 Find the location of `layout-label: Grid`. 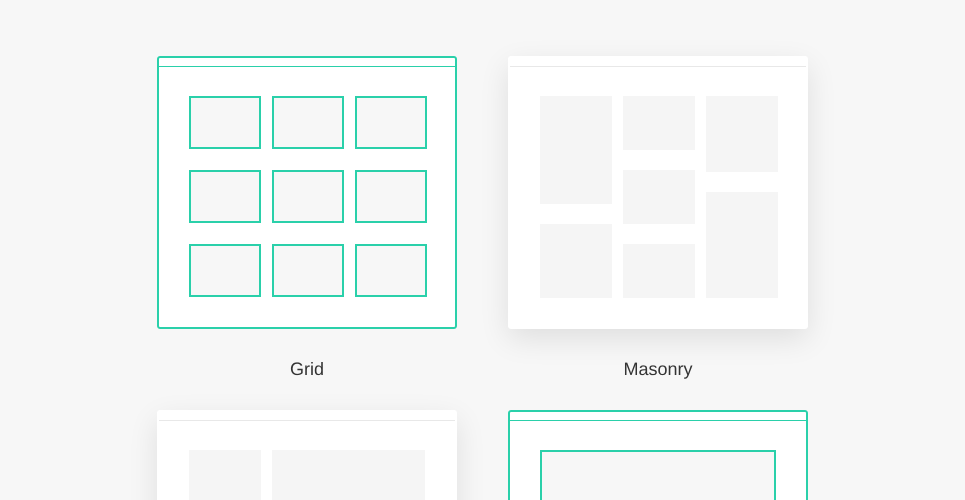

layout-label: Grid is located at coordinates (307, 369).